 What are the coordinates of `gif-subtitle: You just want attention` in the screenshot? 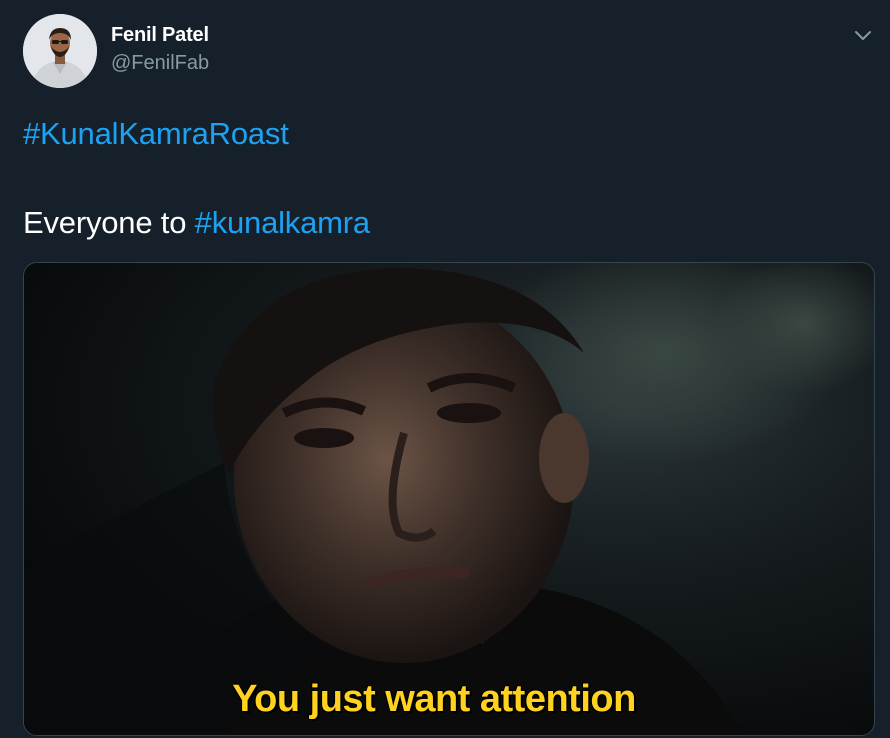 It's located at (434, 699).